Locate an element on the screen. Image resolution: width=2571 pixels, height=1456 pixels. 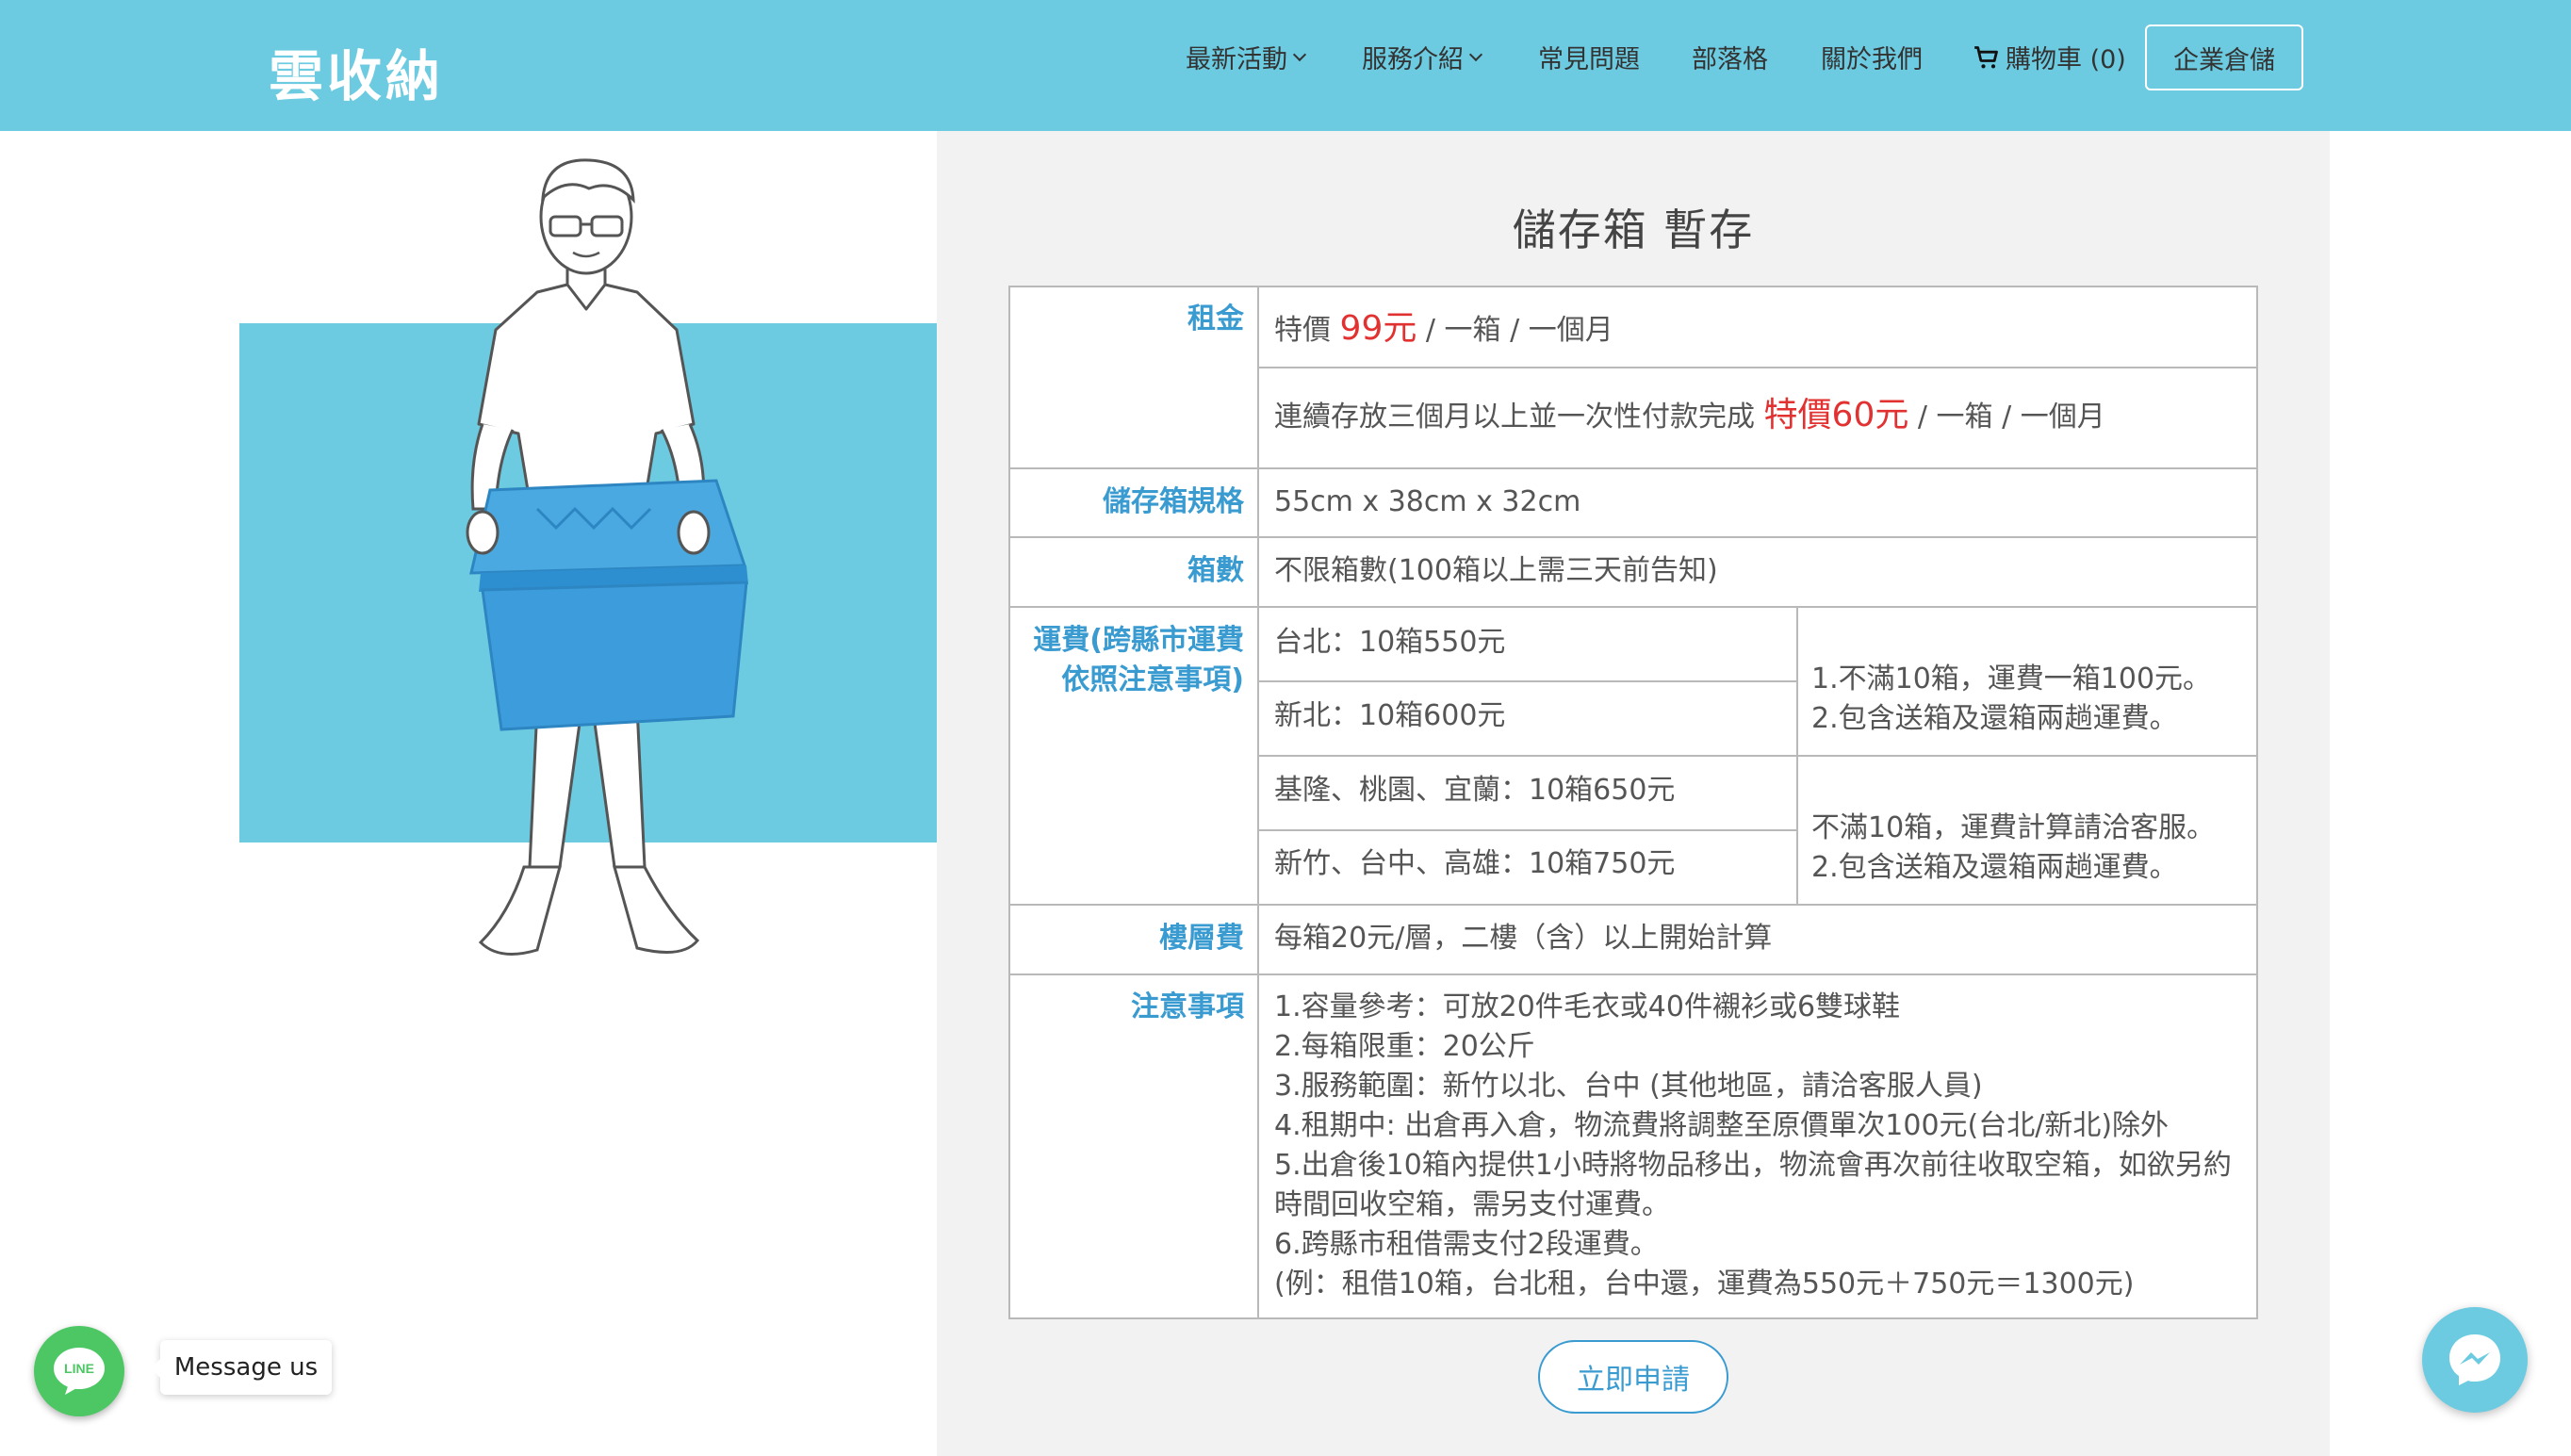
count-label: 箱數 is located at coordinates (1215, 570).